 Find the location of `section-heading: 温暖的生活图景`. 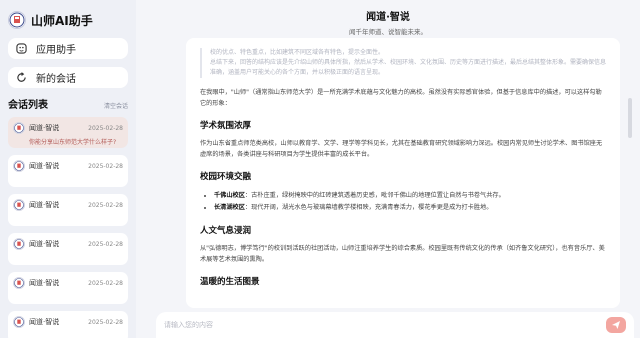

section-heading: 温暖的生活图景 is located at coordinates (230, 282).